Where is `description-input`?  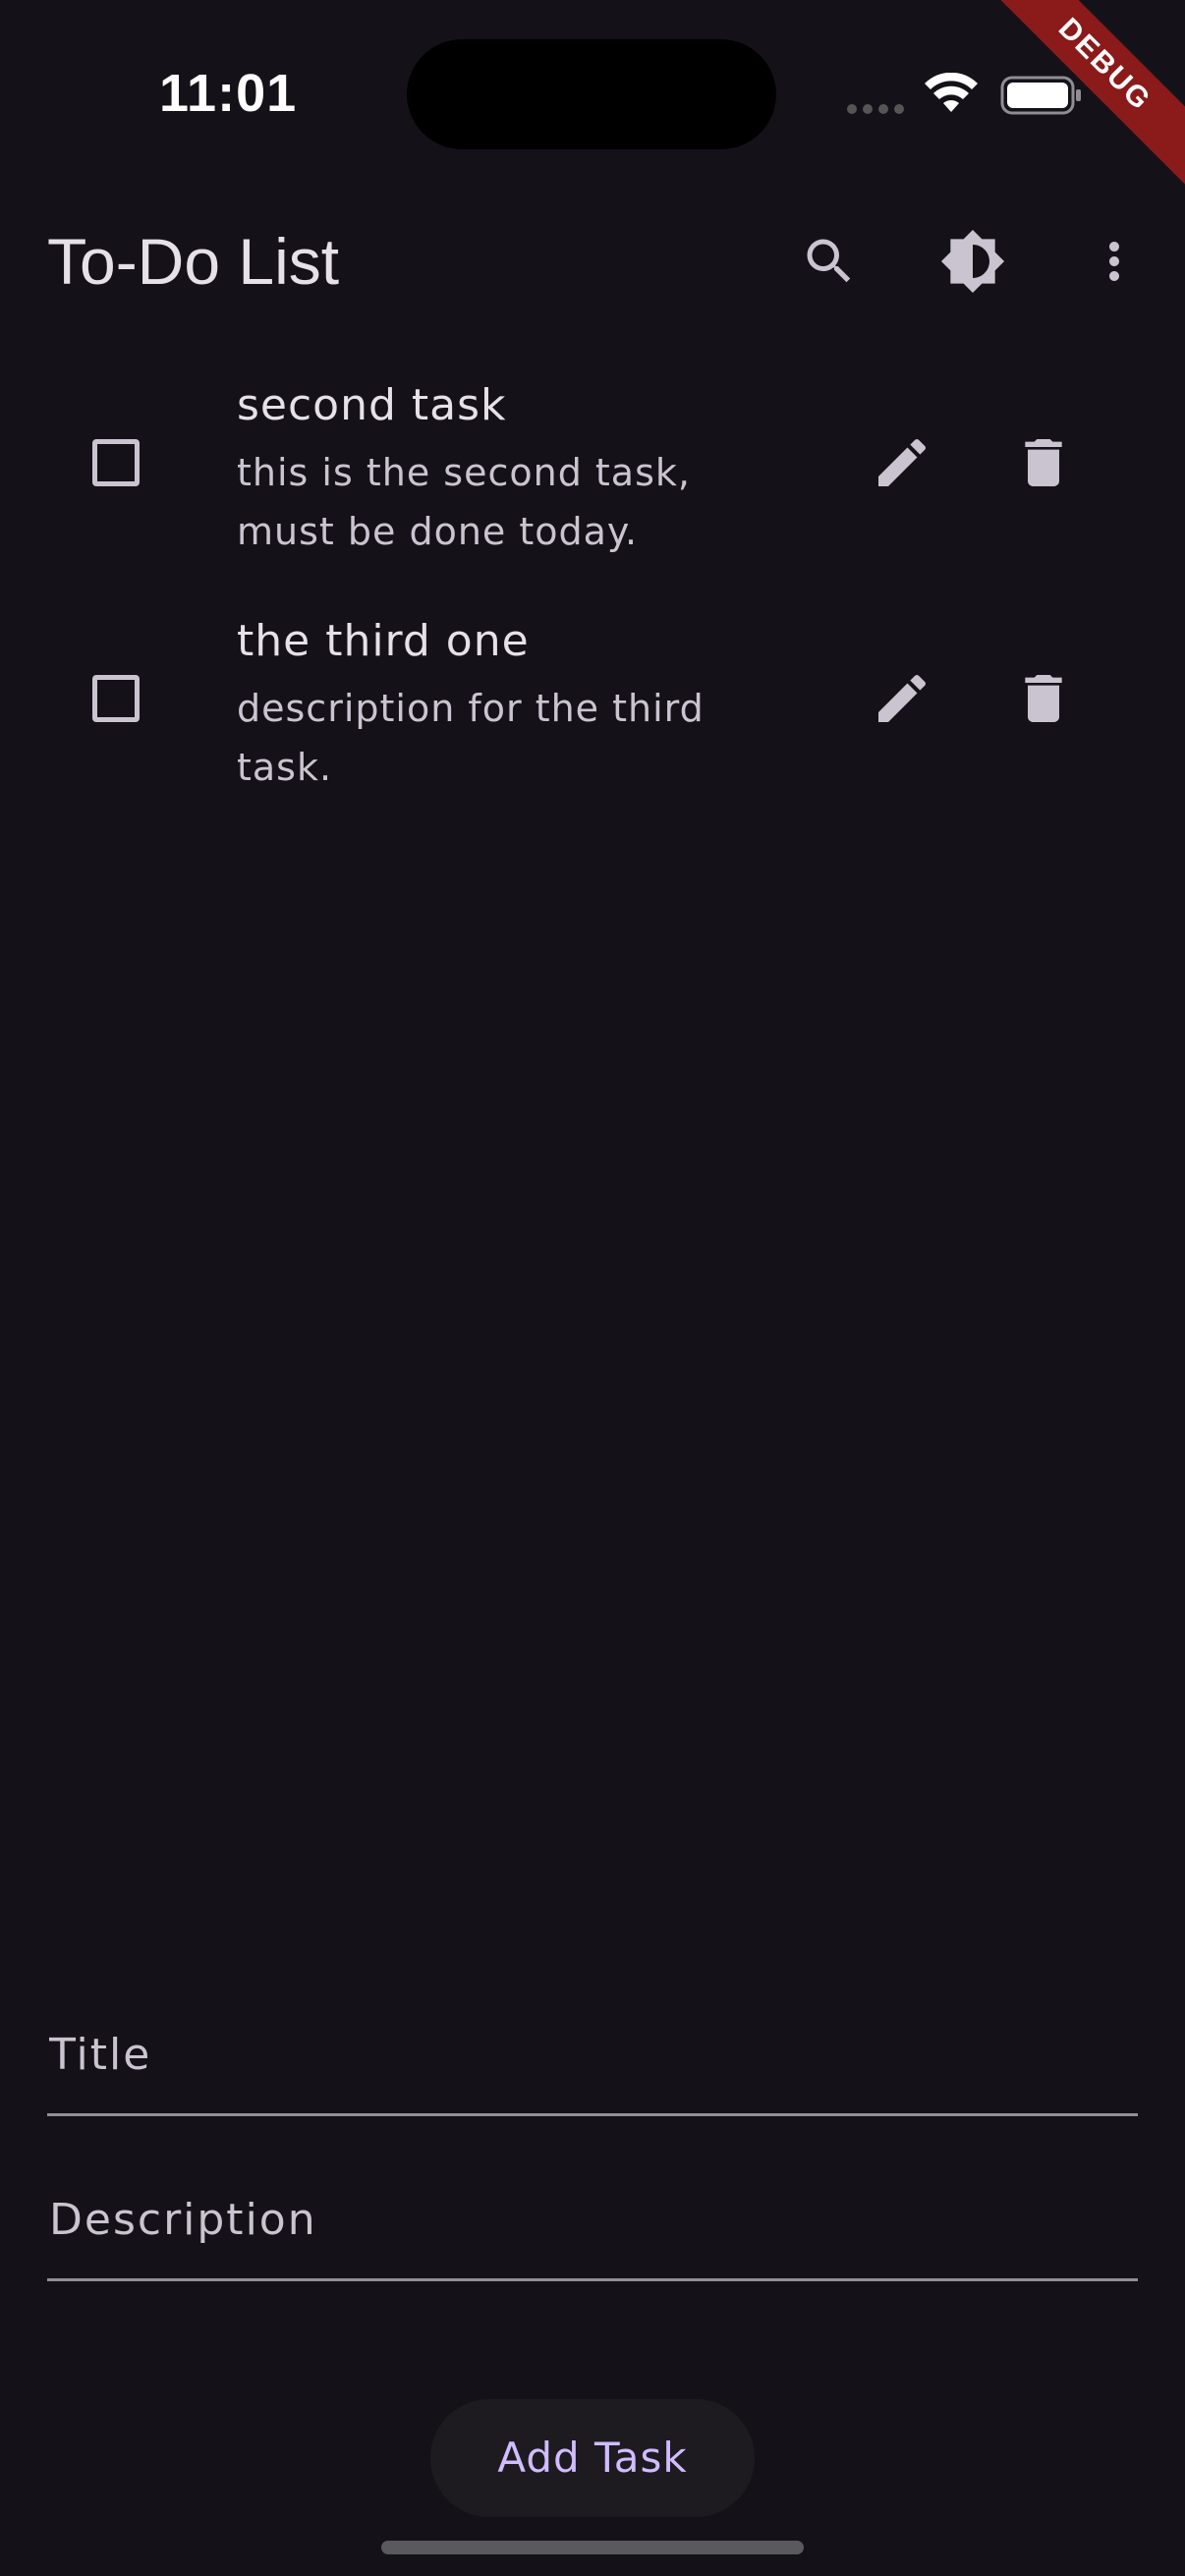 description-input is located at coordinates (594, 2219).